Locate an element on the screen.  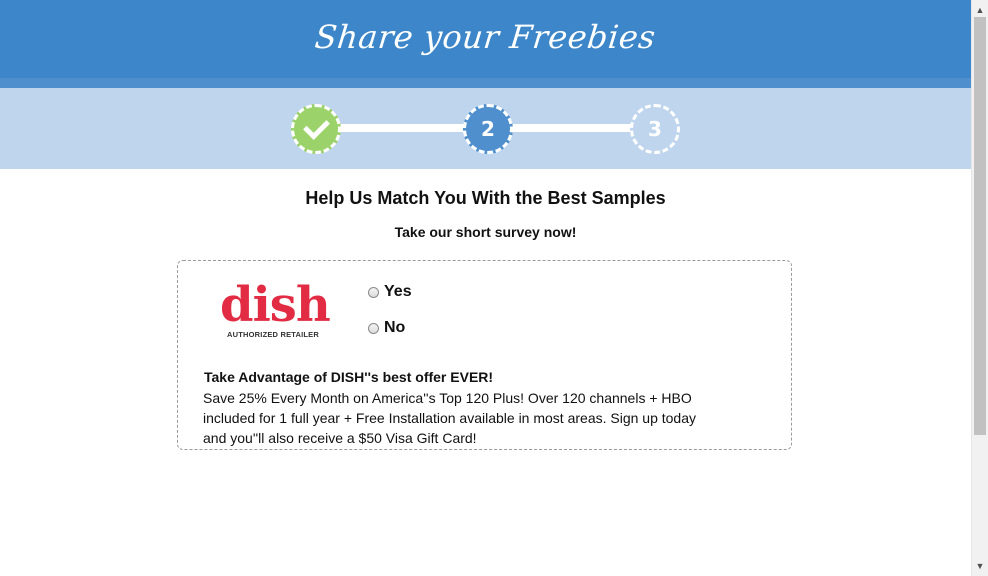
option-no: No is located at coordinates (386, 328).